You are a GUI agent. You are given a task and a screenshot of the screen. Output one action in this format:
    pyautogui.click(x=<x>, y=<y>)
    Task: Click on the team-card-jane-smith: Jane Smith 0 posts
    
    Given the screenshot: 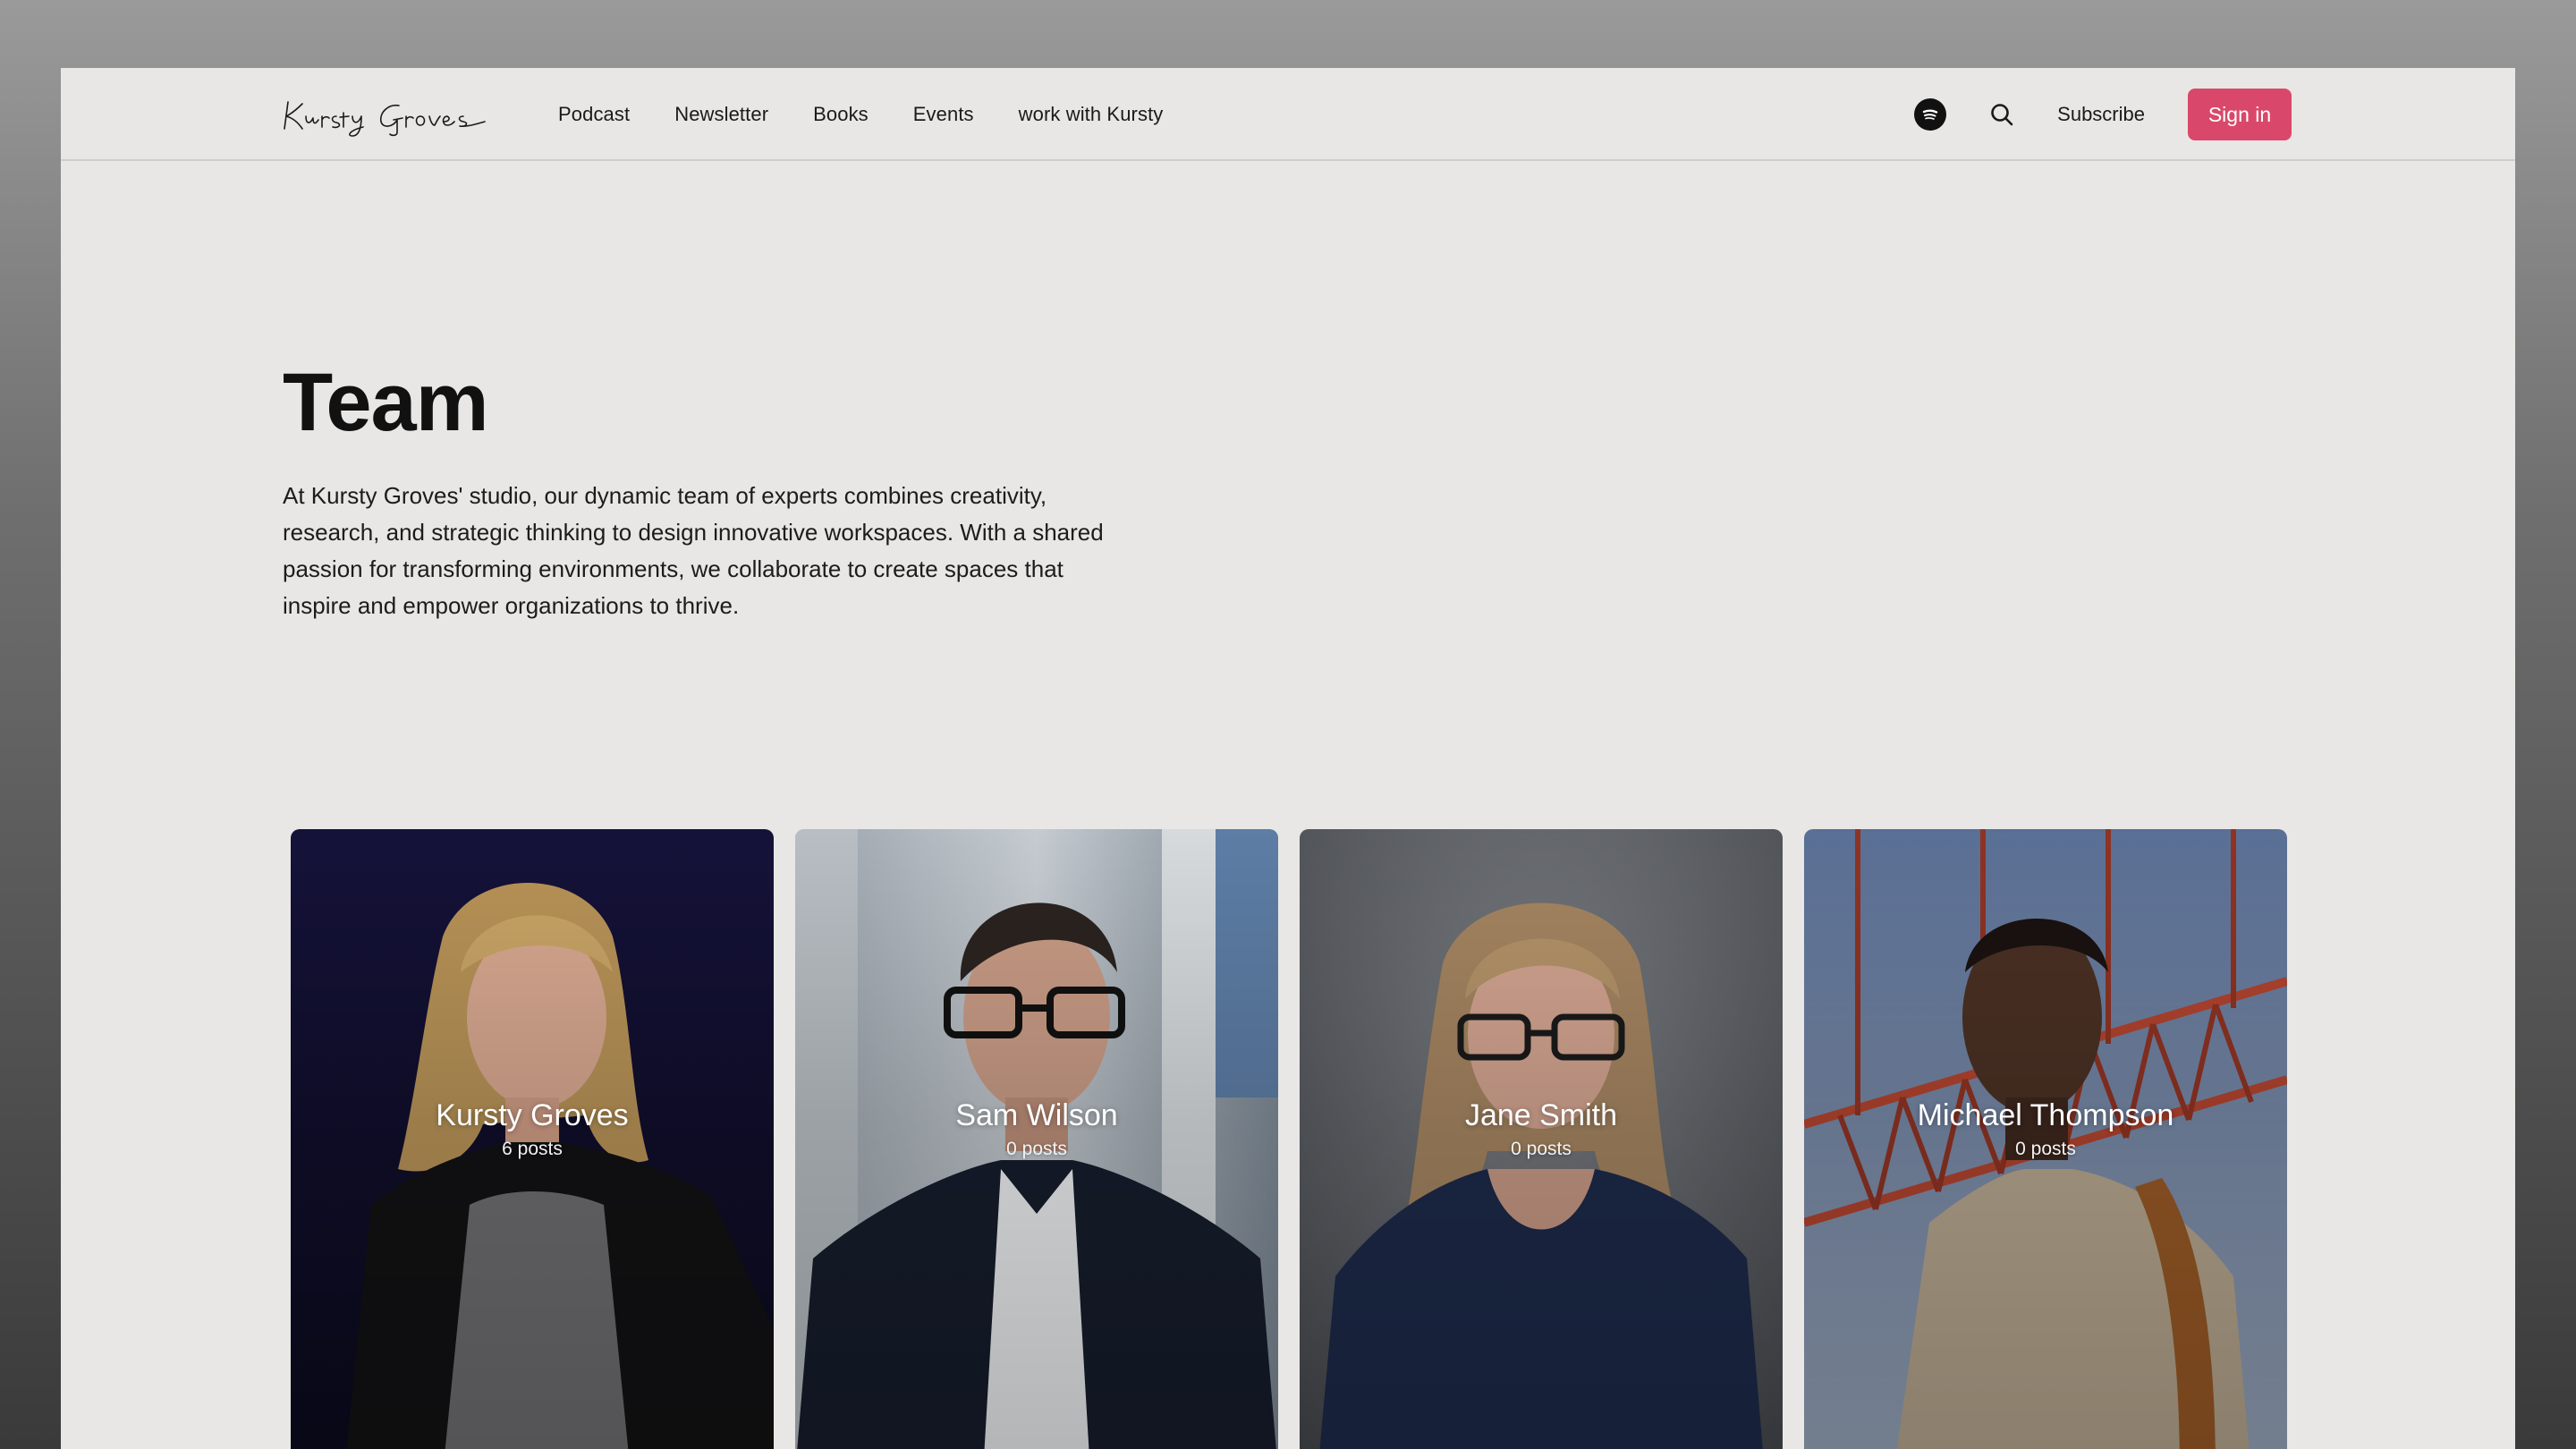 What is the action you would take?
    pyautogui.click(x=1541, y=1139)
    